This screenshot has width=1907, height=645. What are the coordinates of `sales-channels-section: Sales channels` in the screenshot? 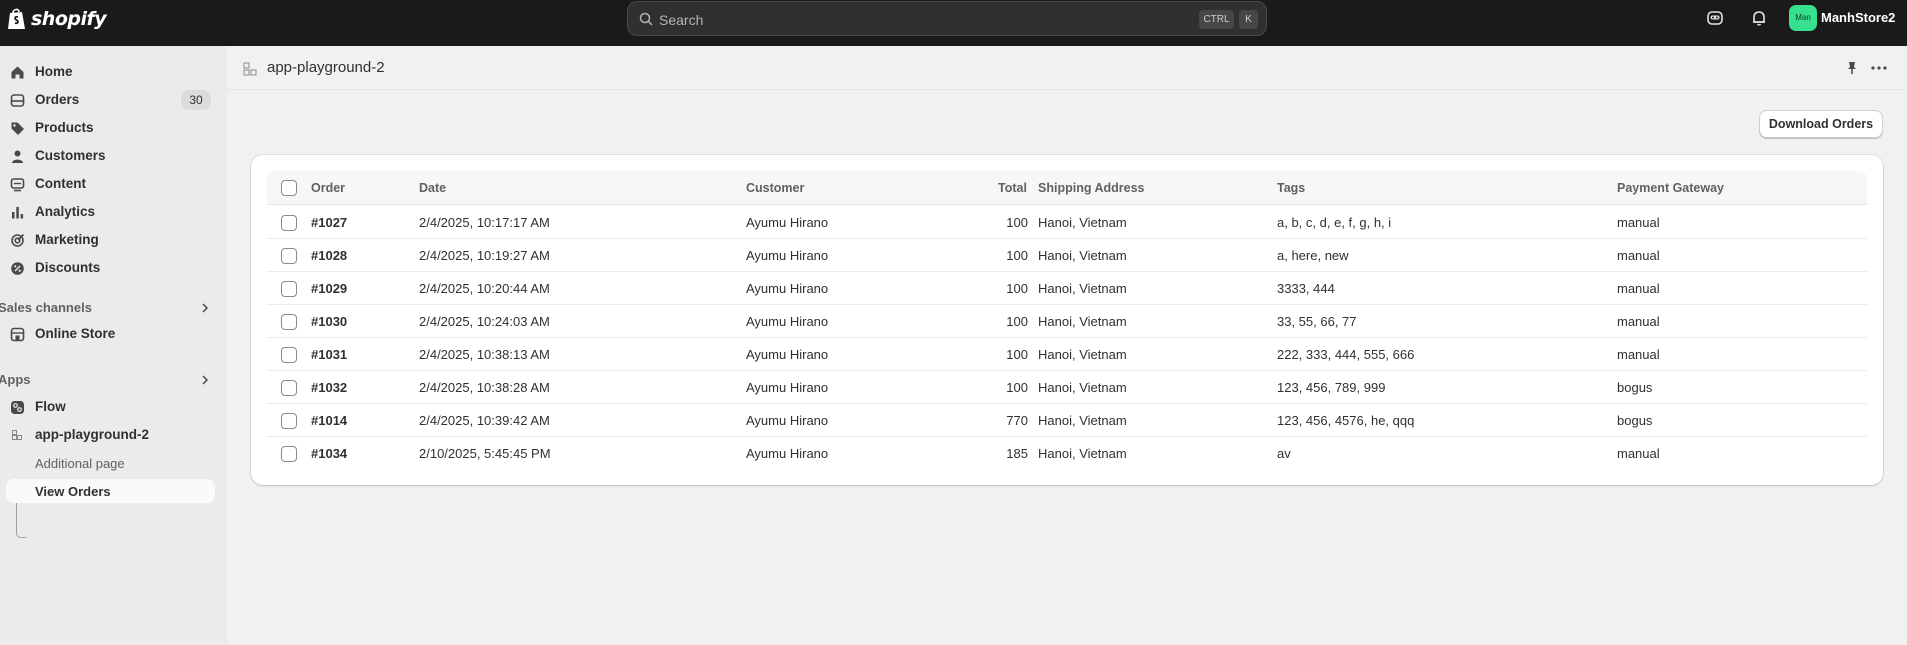 It's located at (107, 308).